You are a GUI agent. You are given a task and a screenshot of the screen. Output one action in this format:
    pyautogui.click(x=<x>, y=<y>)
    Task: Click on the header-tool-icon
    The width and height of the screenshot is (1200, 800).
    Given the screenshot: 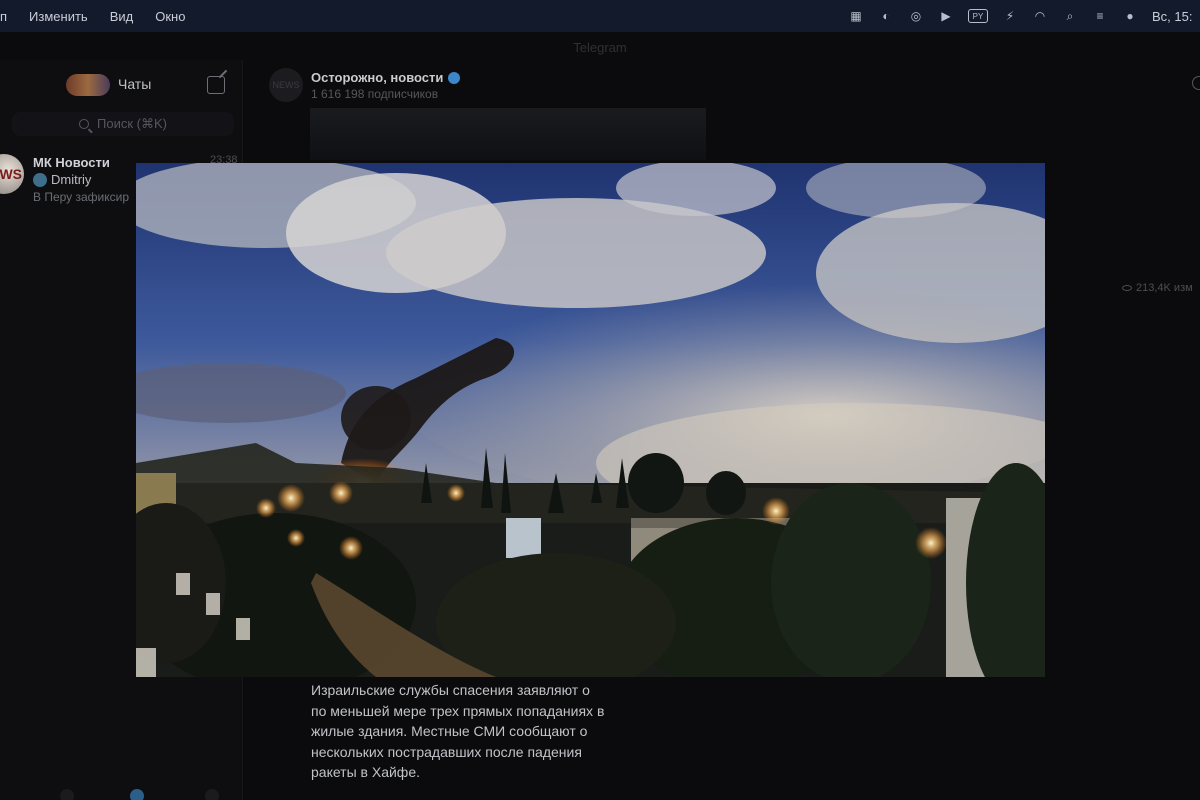 What is the action you would take?
    pyautogui.click(x=1196, y=83)
    